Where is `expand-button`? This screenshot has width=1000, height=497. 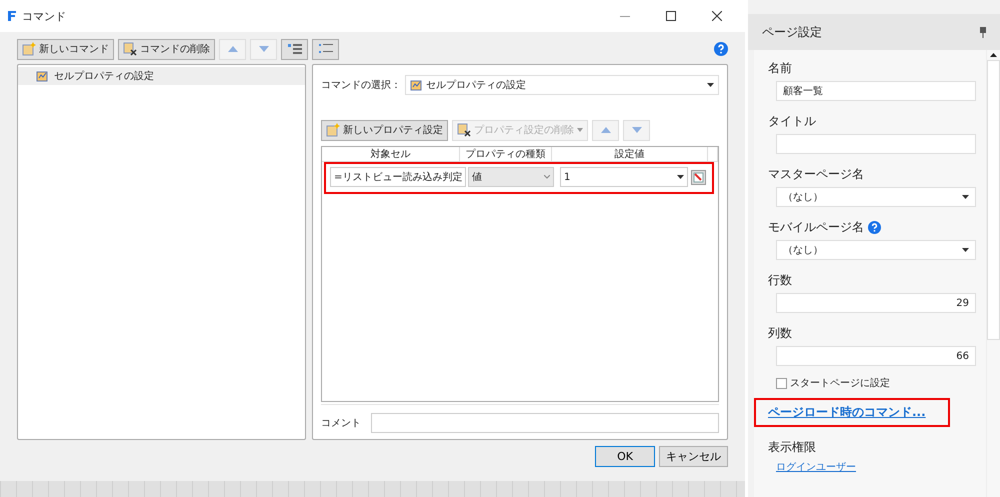
expand-button is located at coordinates (294, 49).